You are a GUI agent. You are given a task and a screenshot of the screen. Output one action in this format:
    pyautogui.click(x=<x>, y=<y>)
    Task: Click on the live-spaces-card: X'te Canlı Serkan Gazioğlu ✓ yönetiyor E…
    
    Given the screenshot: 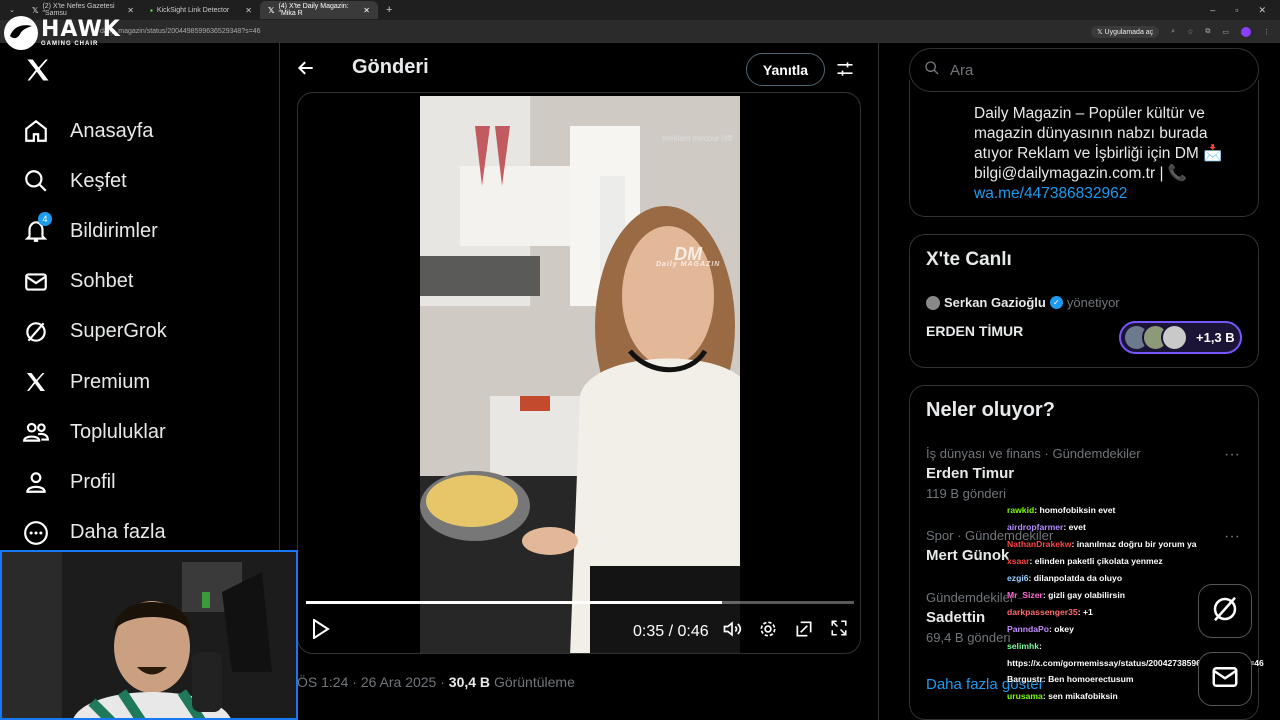 What is the action you would take?
    pyautogui.click(x=1084, y=301)
    